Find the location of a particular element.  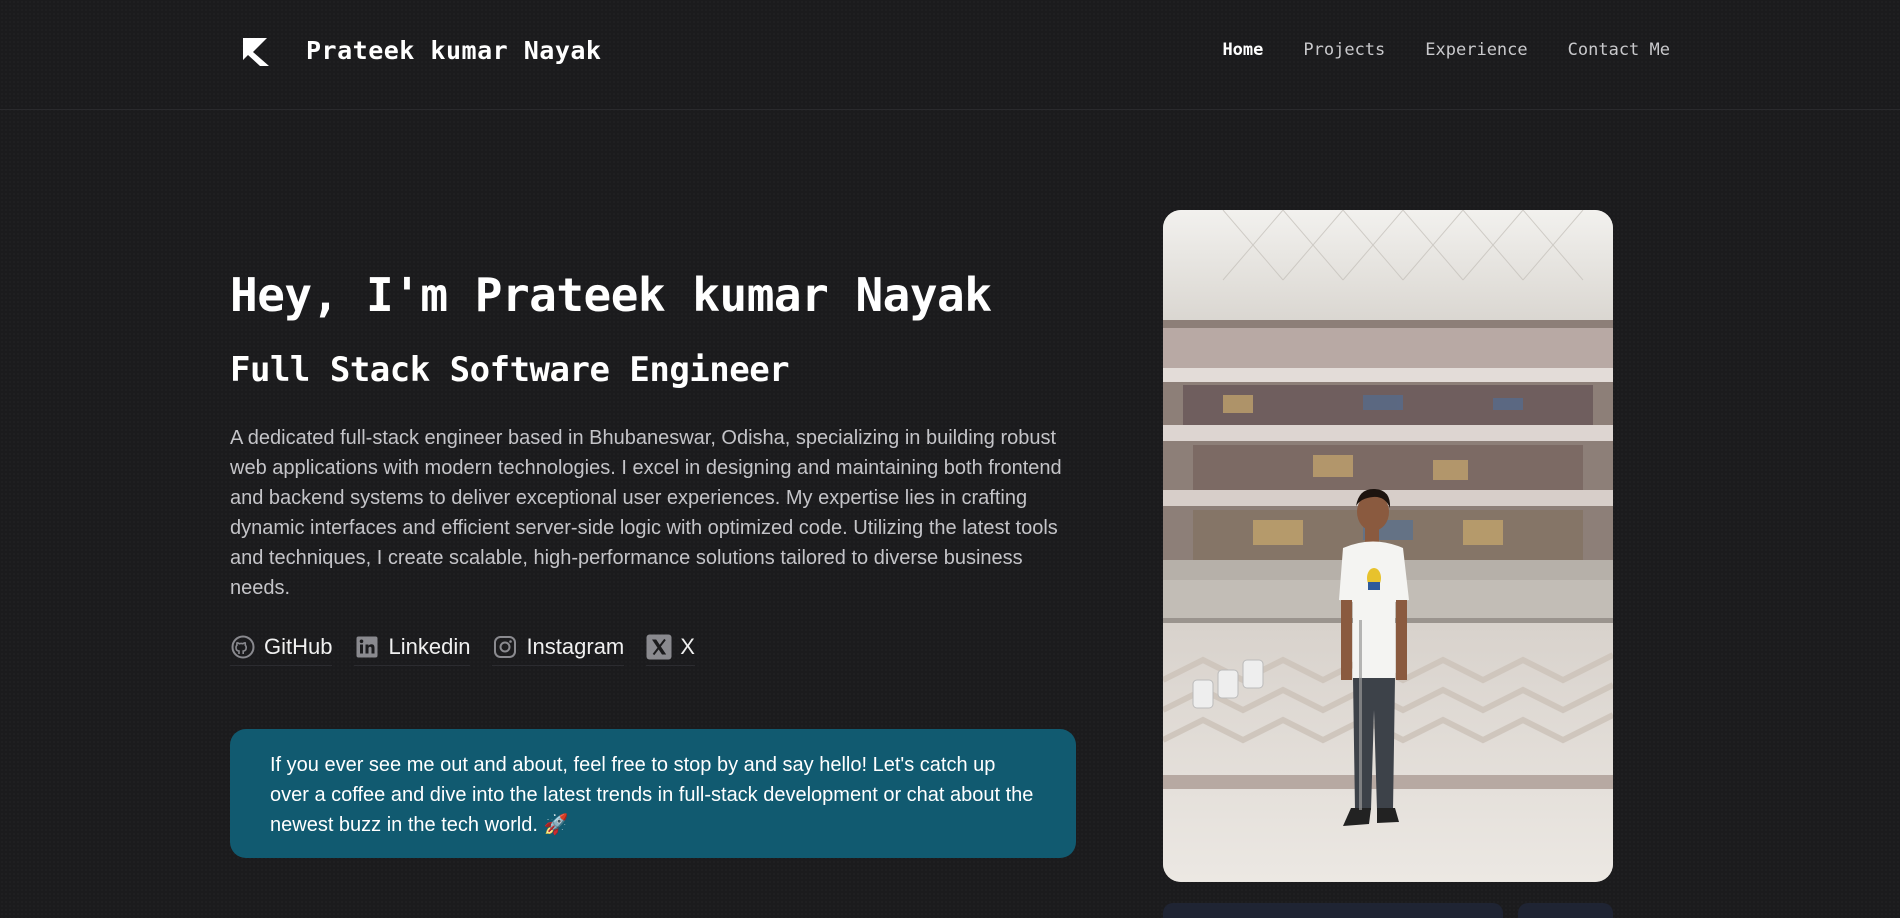

logo-icon is located at coordinates (257, 51).